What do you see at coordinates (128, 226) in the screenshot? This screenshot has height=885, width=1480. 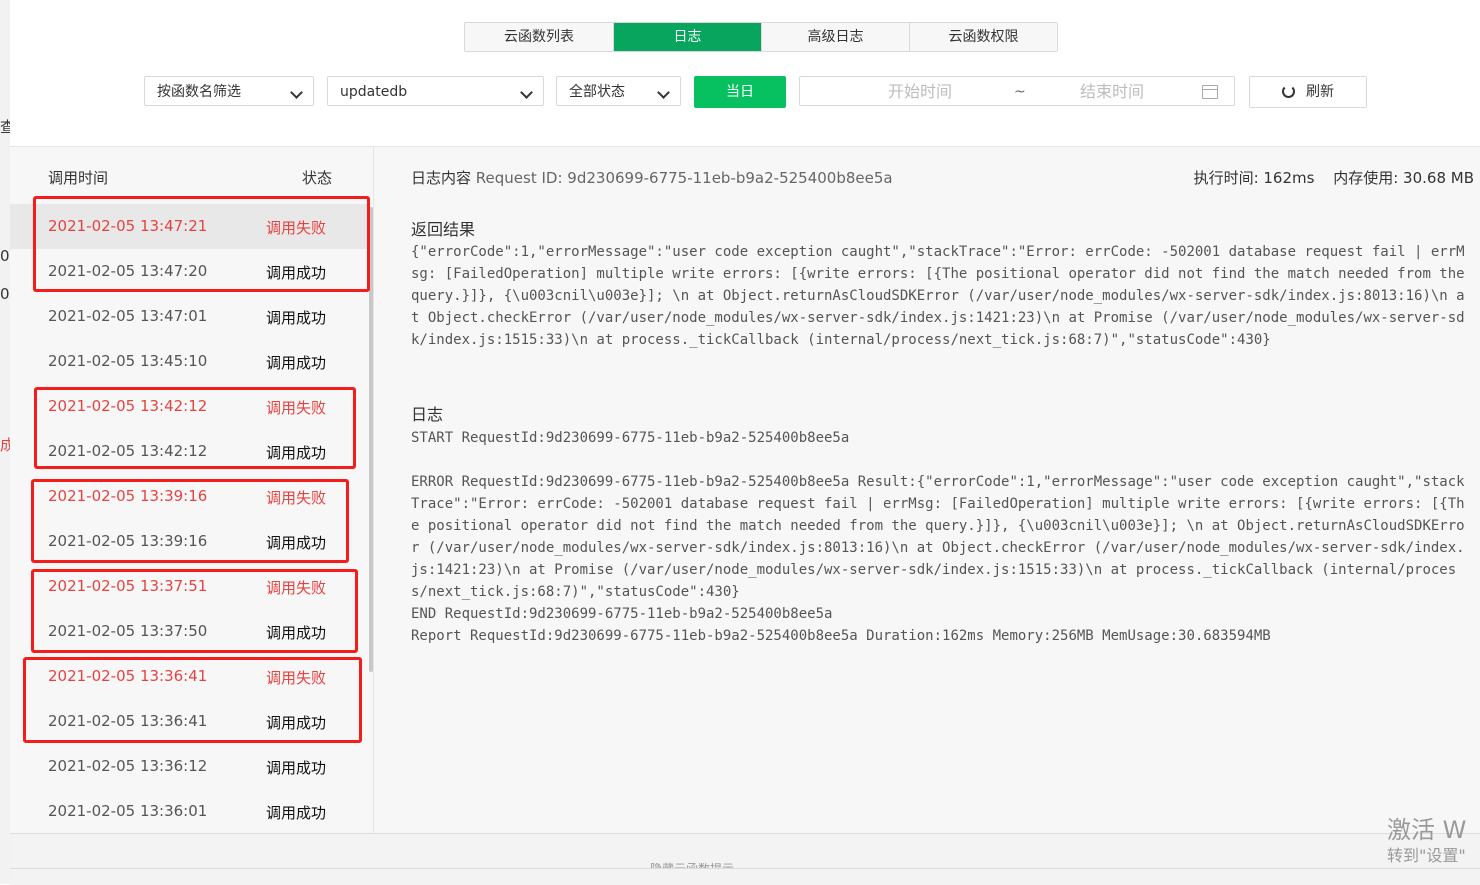 I see `row-time: 2021-02-05 13:47:21` at bounding box center [128, 226].